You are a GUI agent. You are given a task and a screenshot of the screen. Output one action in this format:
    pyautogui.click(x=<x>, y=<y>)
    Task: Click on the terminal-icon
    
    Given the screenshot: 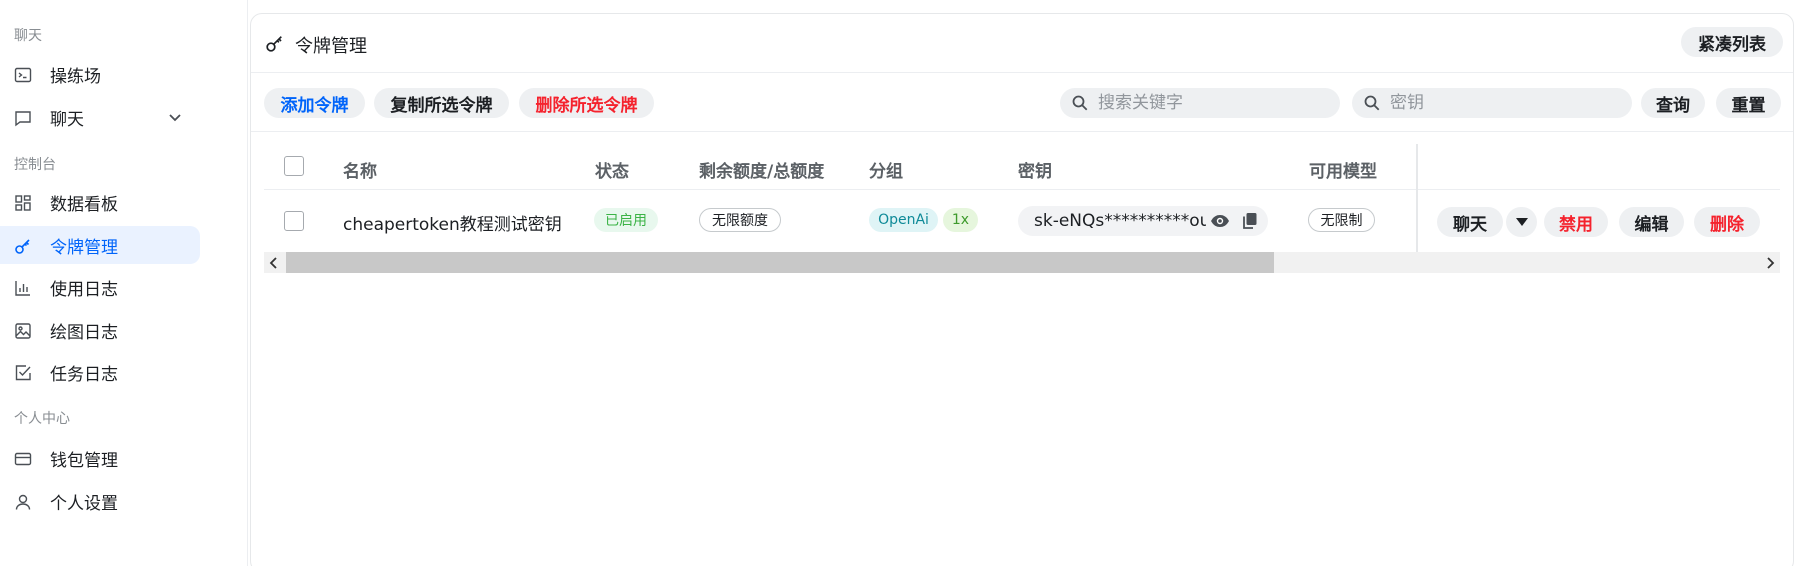 What is the action you would take?
    pyautogui.click(x=23, y=75)
    